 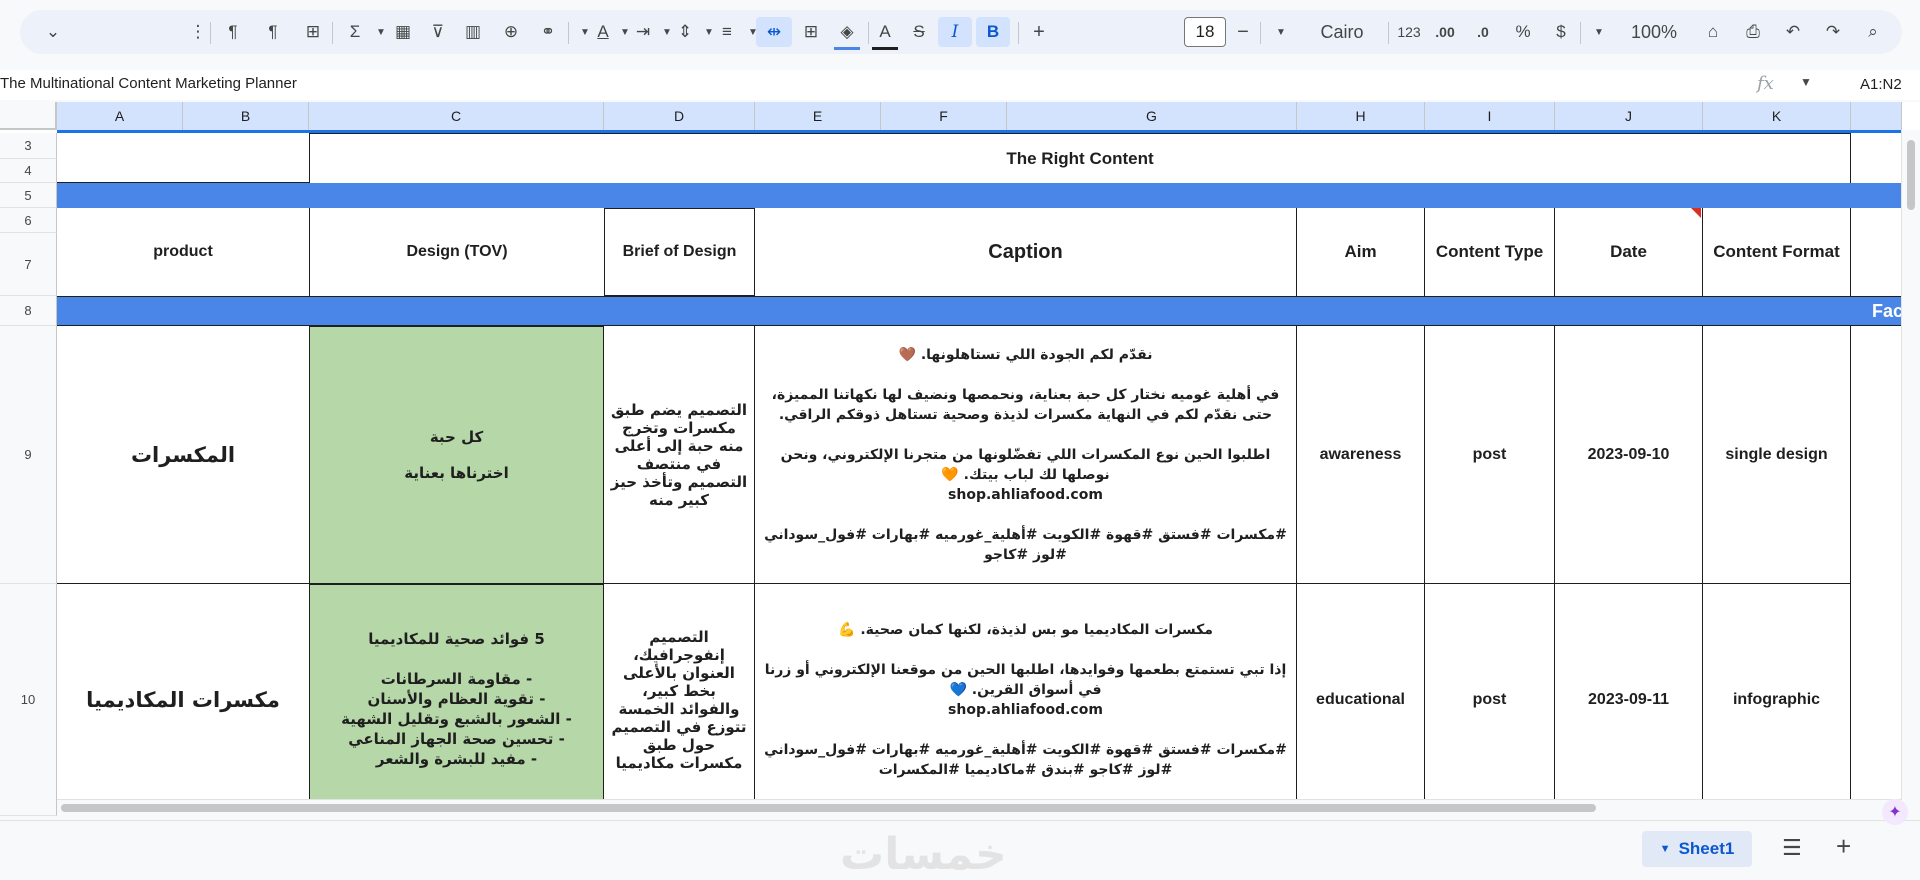 What do you see at coordinates (1793, 32) in the screenshot?
I see `undo-icon: ↶` at bounding box center [1793, 32].